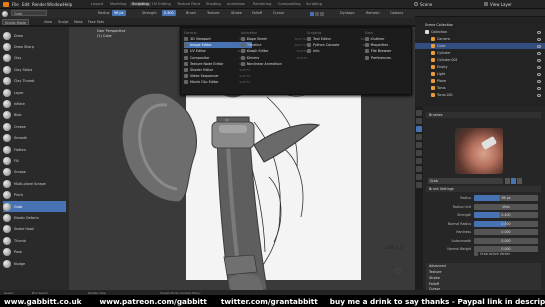  What do you see at coordinates (347, 13) in the screenshot?
I see `dyntopo-menu: Dyntopo` at bounding box center [347, 13].